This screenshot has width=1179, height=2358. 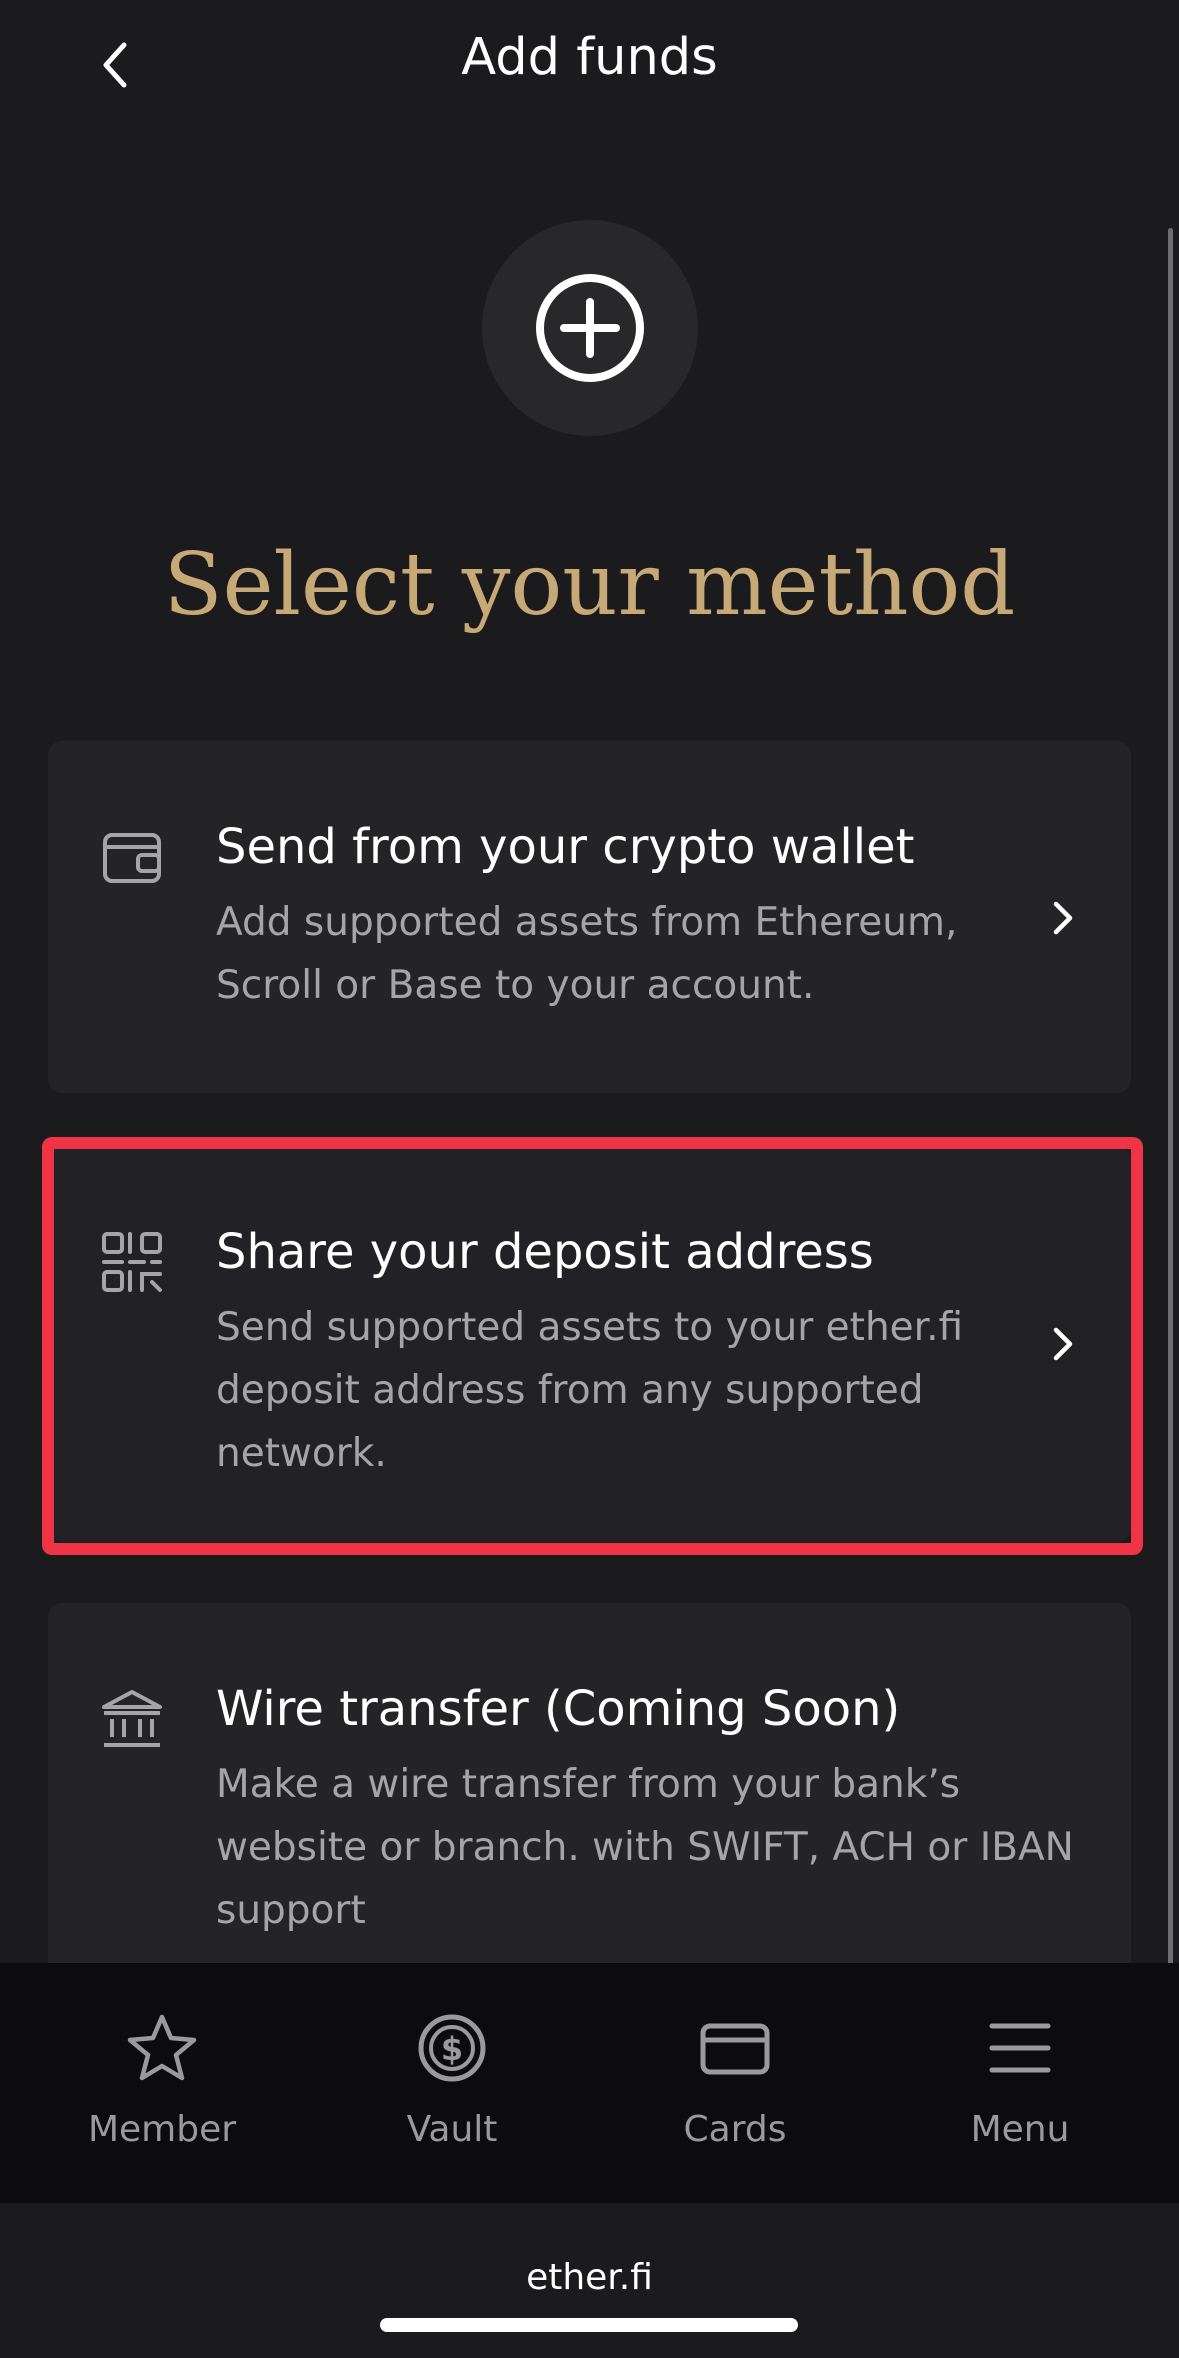 What do you see at coordinates (589, 2325) in the screenshot?
I see `home-indicator` at bounding box center [589, 2325].